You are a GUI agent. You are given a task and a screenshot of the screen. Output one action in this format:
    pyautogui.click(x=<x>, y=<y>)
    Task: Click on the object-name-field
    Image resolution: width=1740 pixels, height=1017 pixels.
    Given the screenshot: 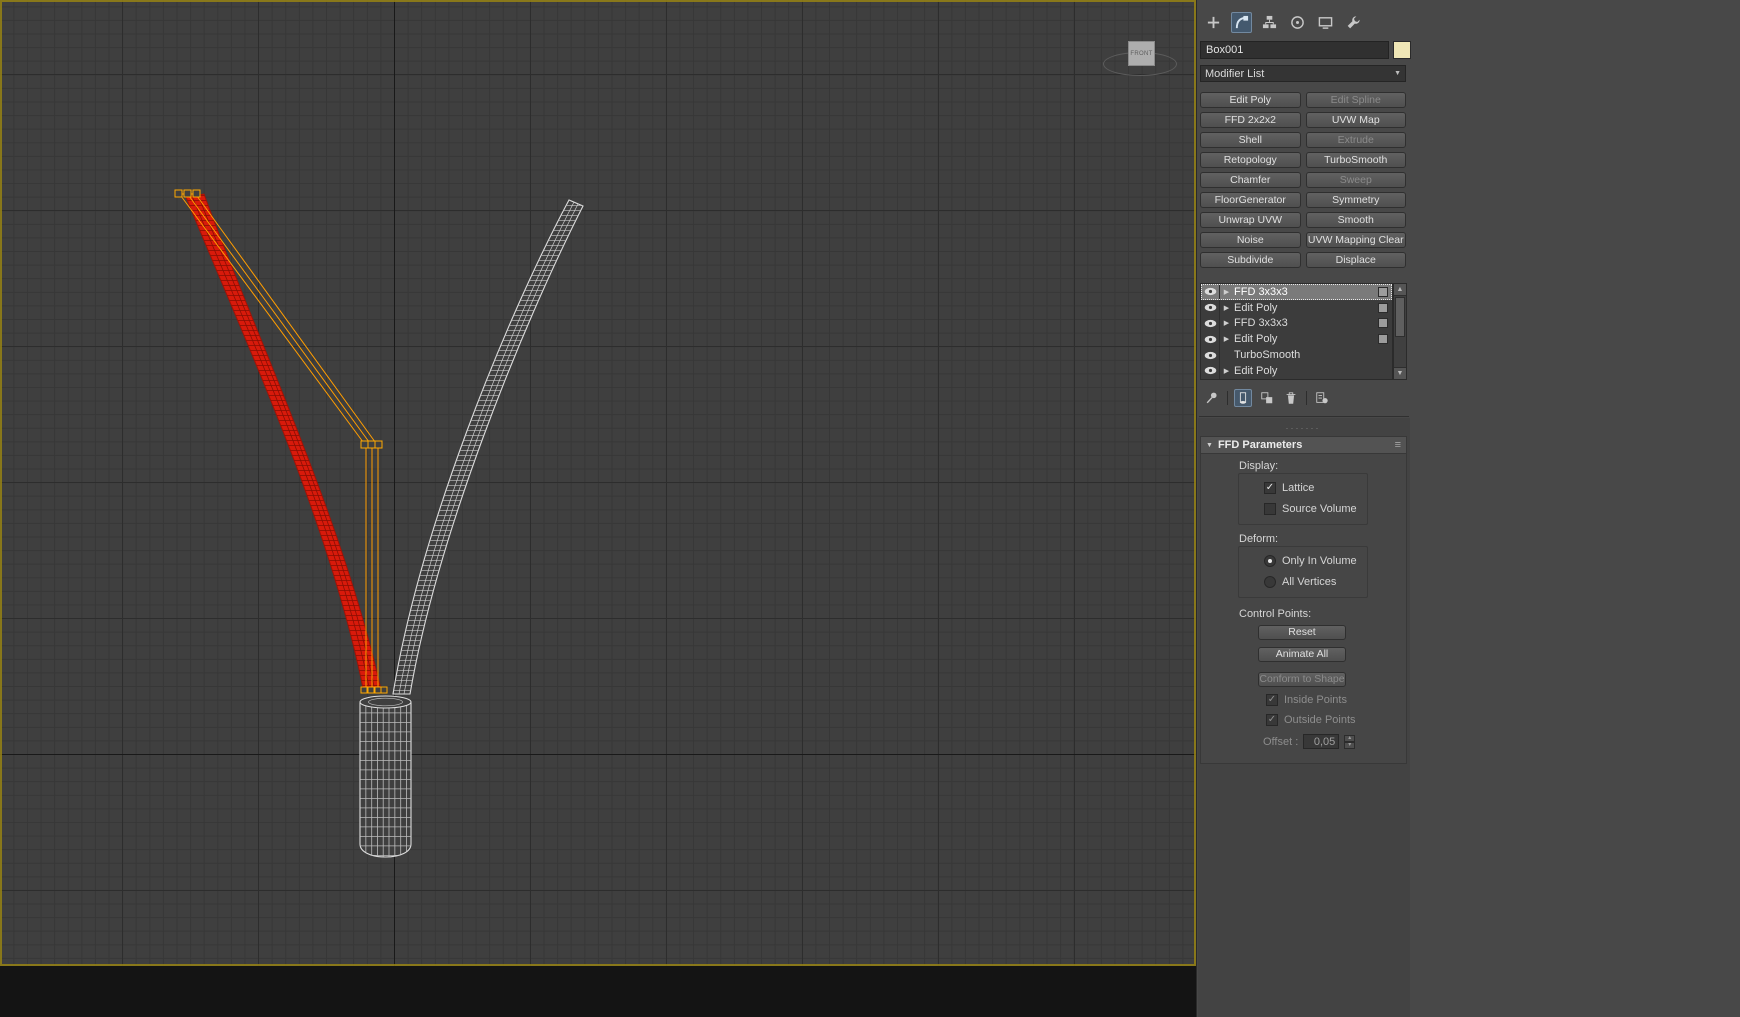 What is the action you would take?
    pyautogui.click(x=1294, y=50)
    